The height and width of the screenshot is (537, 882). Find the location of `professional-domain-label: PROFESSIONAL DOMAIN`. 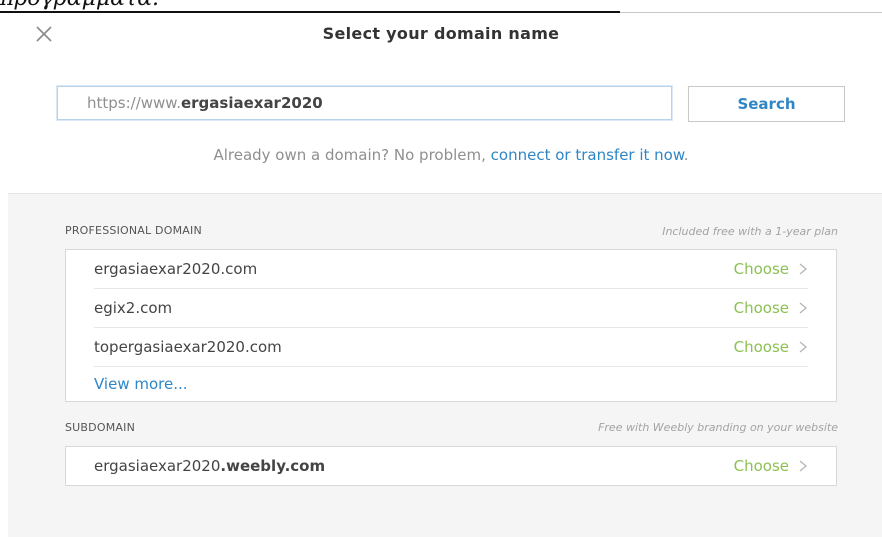

professional-domain-label: PROFESSIONAL DOMAIN is located at coordinates (133, 230).